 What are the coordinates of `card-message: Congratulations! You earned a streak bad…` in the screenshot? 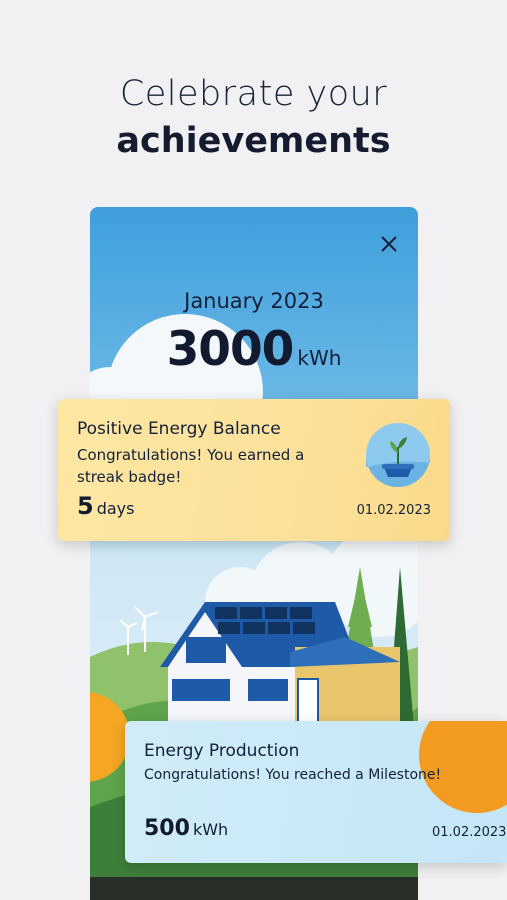 It's located at (191, 466).